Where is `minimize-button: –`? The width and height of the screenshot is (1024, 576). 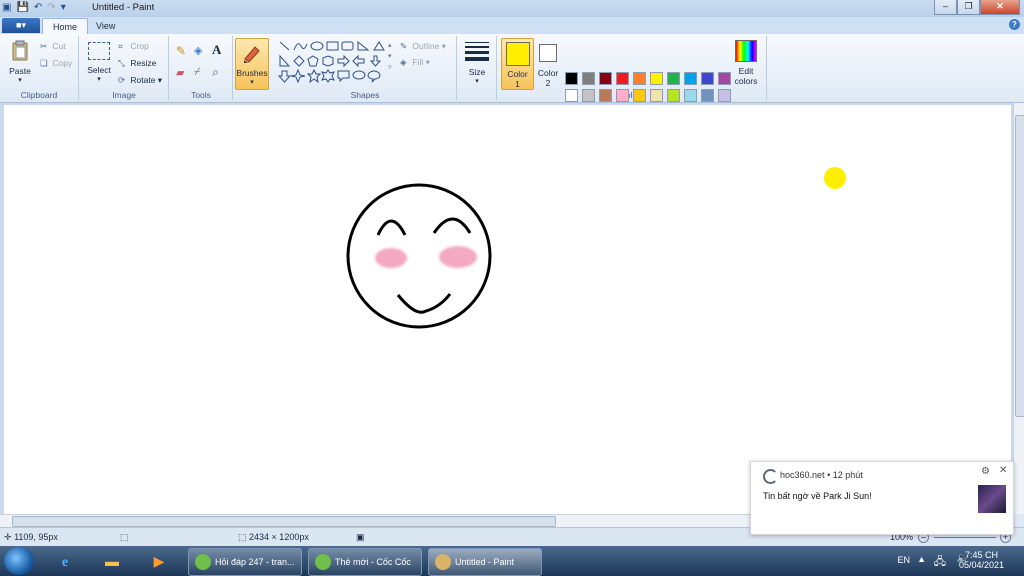
minimize-button: – is located at coordinates (945, 7).